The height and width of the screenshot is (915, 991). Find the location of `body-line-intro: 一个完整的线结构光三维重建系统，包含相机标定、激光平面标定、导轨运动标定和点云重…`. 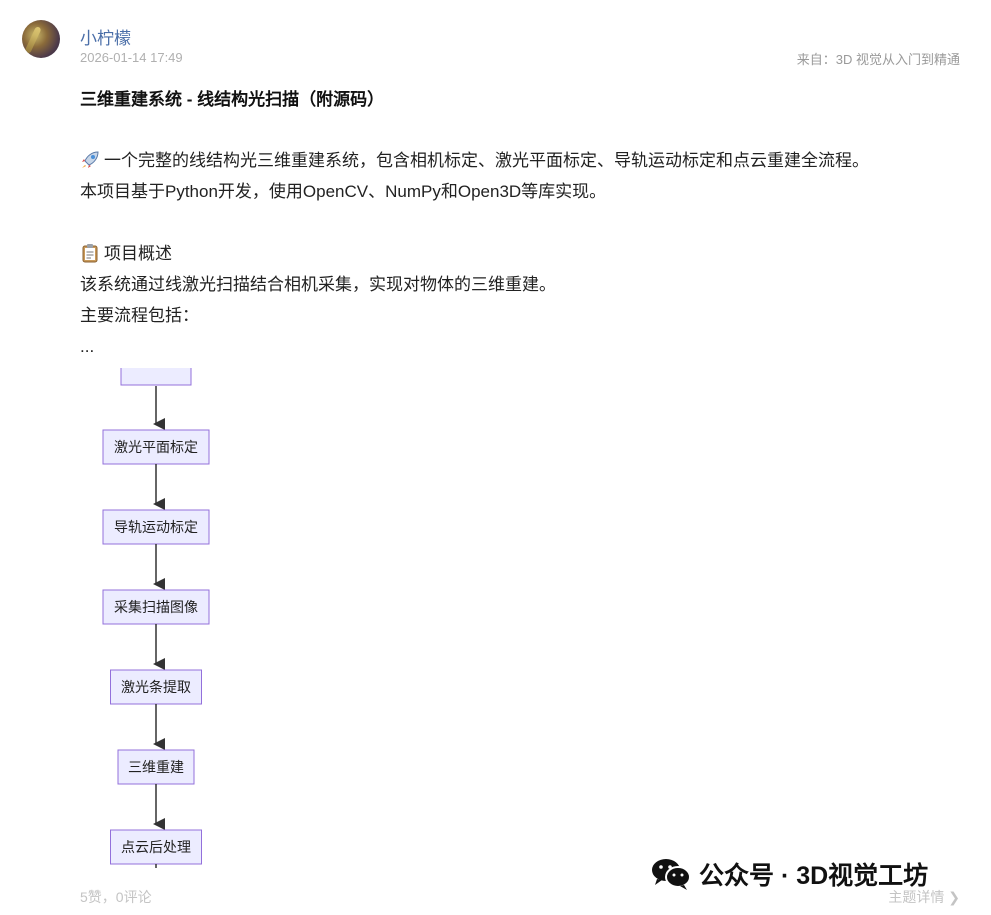

body-line-intro: 一个完整的线结构光三维重建系统，包含相机标定、激光平面标定、导轨运动标定和点云重… is located at coordinates (525, 160).